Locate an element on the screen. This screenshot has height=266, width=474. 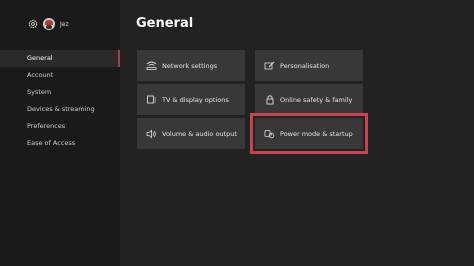
volume-audio-output-tile: Volume & audio output is located at coordinates (191, 133).